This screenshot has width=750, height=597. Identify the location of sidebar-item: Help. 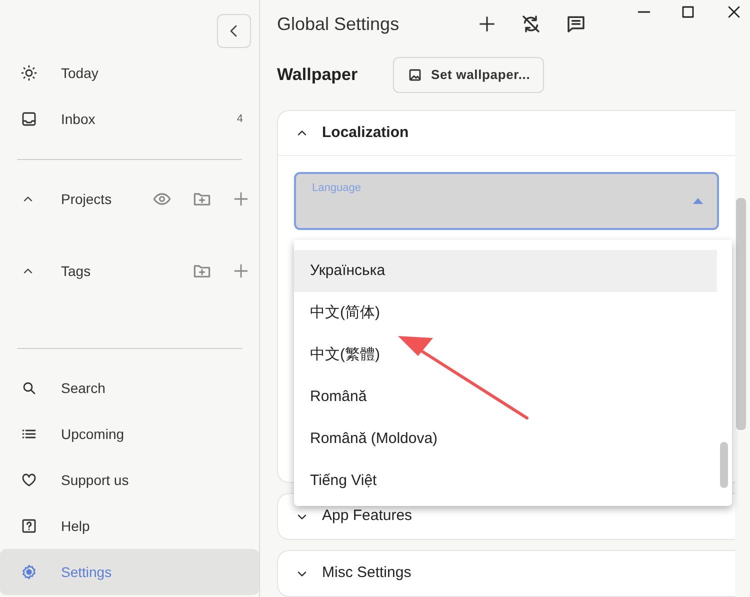
(129, 526).